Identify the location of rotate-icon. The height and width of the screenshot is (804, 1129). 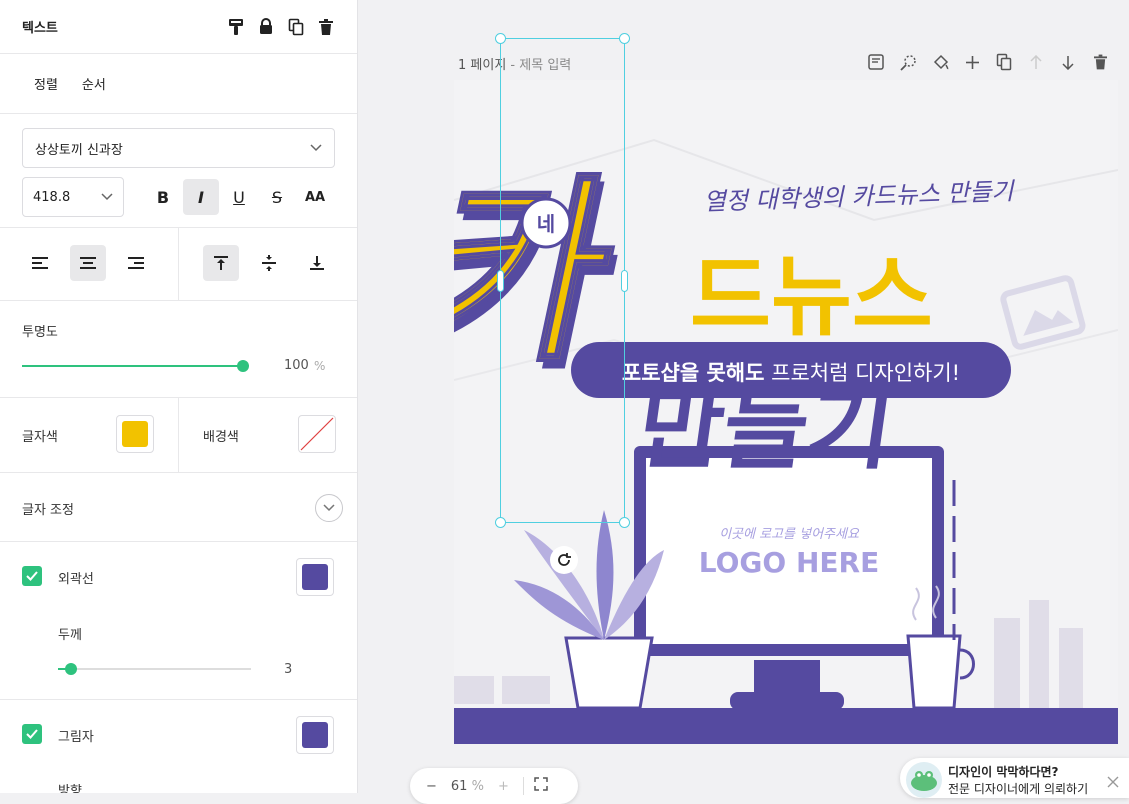
(564, 559).